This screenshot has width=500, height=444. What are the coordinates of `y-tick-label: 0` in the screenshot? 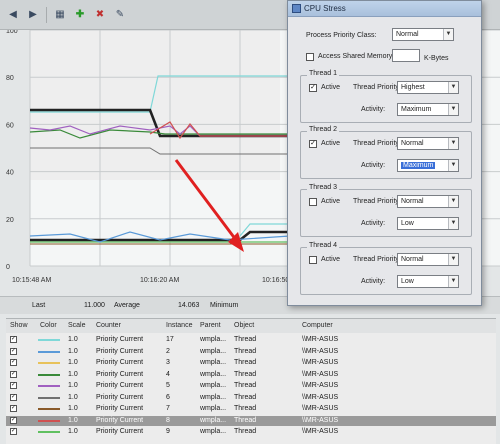 It's located at (8, 267).